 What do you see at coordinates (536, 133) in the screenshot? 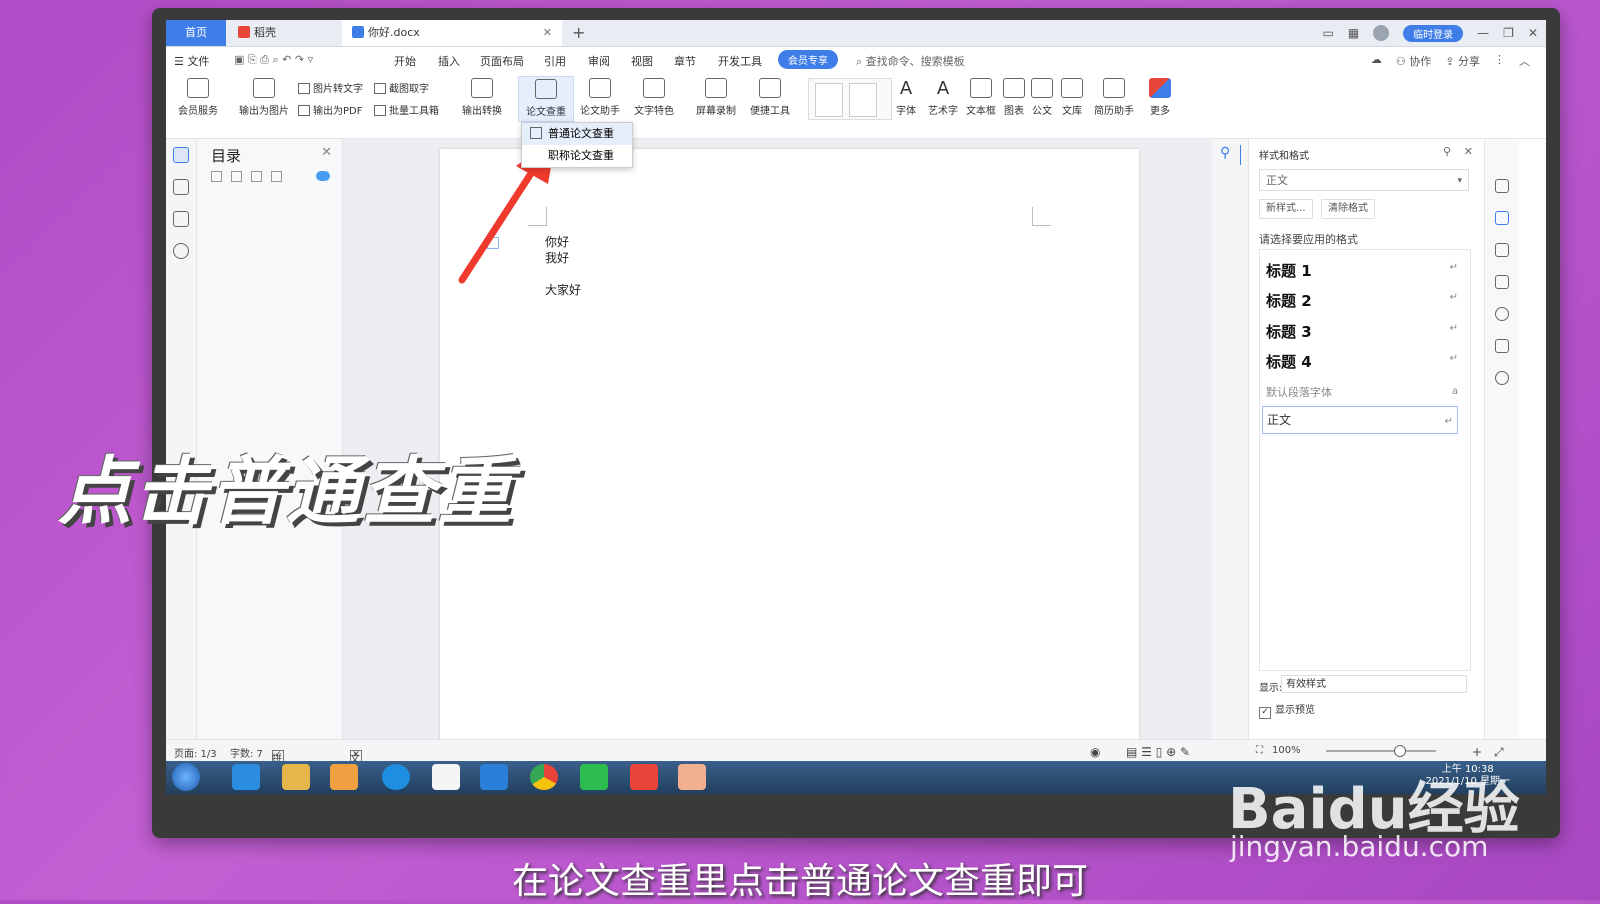
I see `document-check-icon` at bounding box center [536, 133].